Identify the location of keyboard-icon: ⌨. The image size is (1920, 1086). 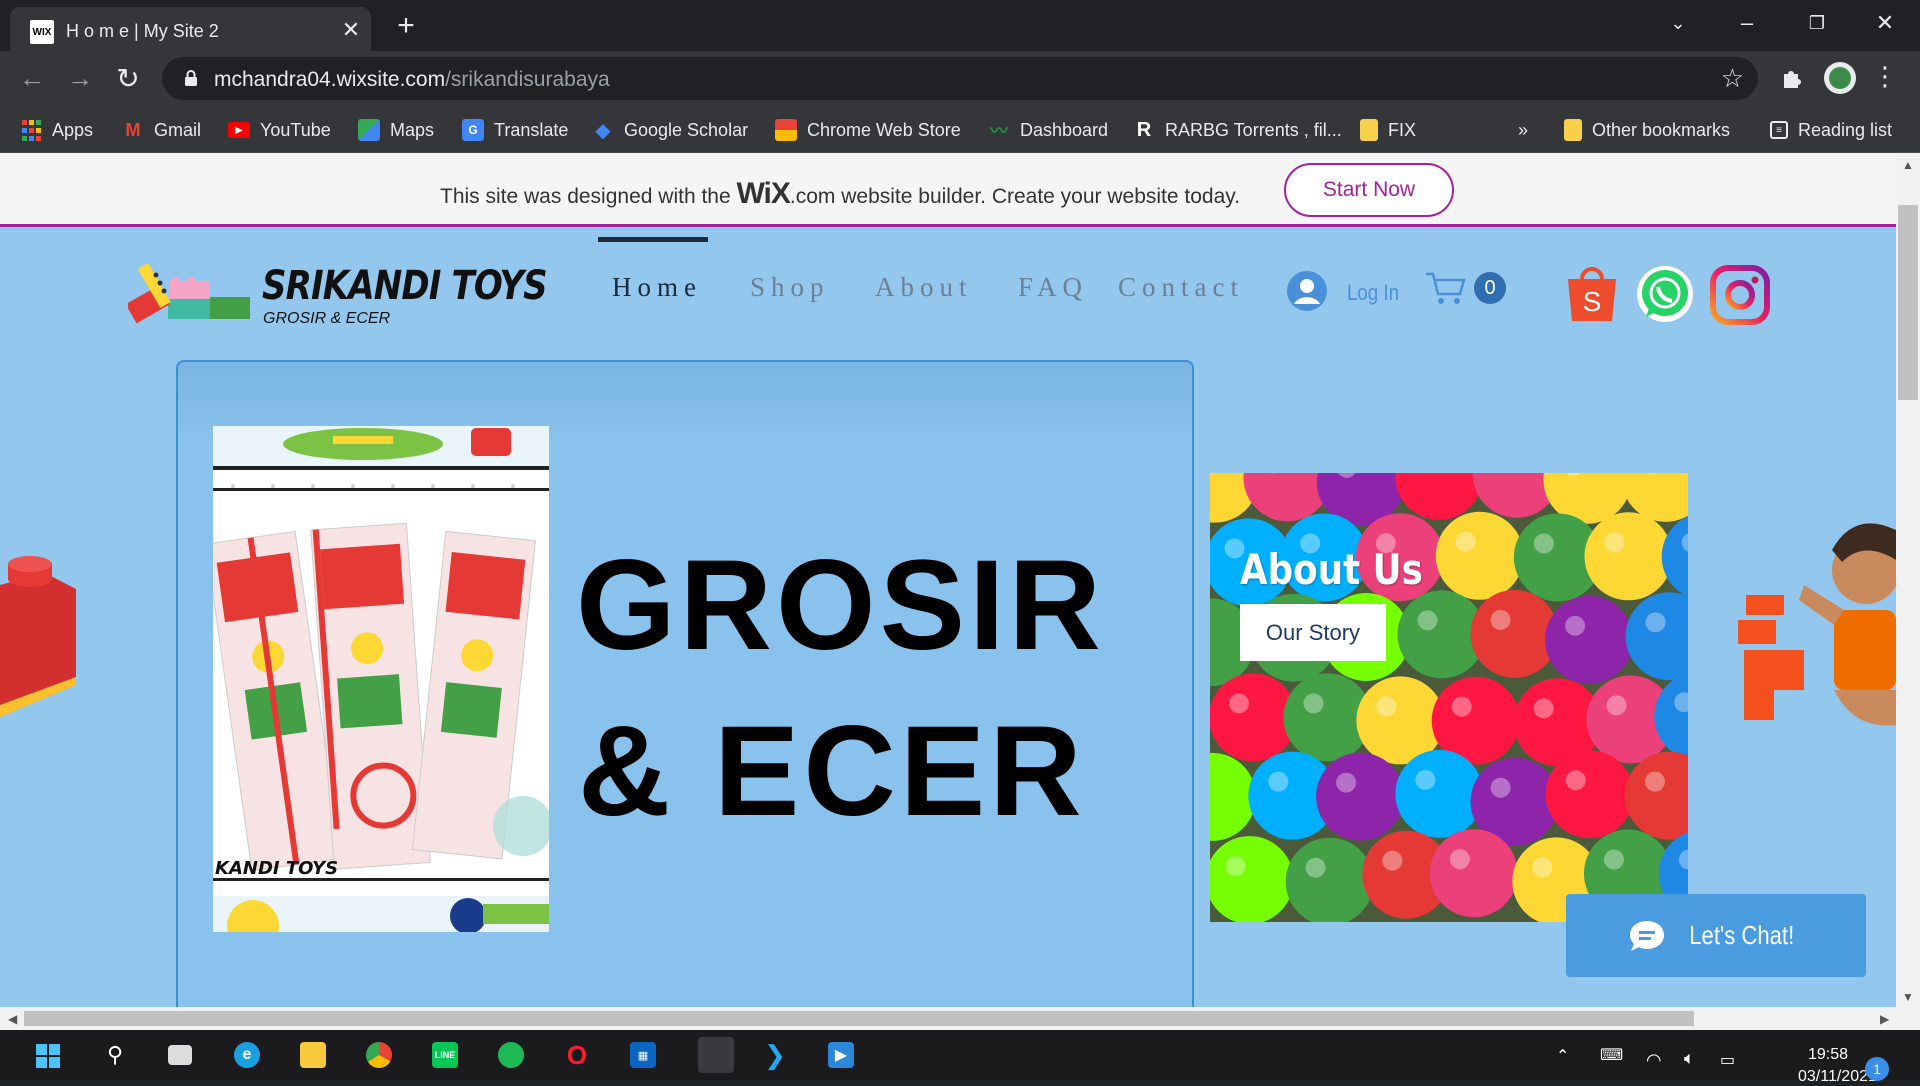
(1611, 1055).